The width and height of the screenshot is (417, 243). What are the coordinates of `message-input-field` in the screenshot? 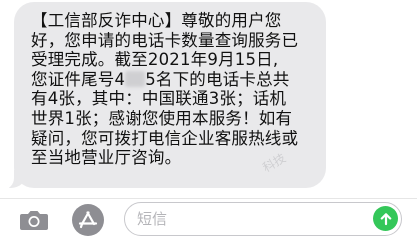 It's located at (263, 219).